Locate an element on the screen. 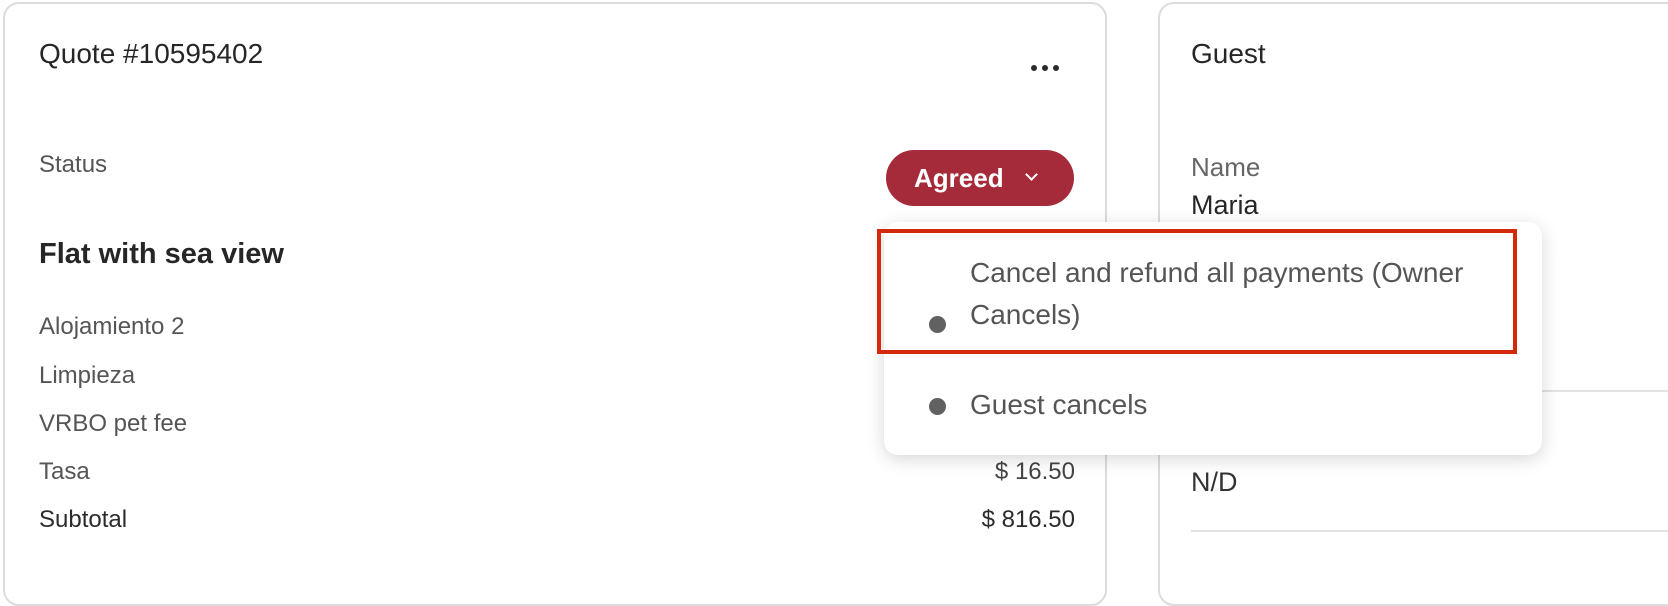 Image resolution: width=1668 pixels, height=606 pixels. status-value: Agreed is located at coordinates (959, 178).